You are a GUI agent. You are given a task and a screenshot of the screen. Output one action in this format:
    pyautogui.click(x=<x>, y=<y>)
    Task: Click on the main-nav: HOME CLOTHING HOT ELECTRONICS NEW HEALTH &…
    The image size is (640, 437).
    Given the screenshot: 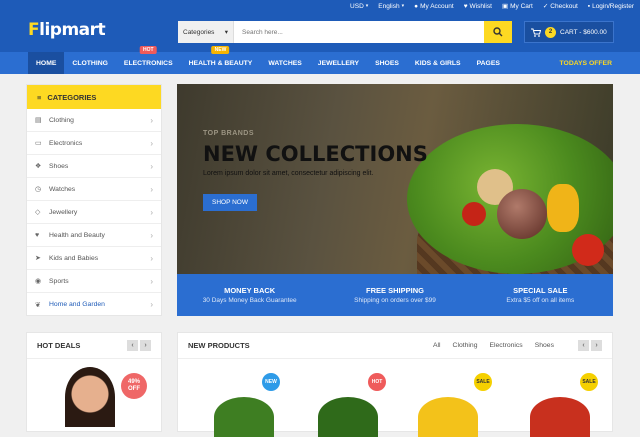 What is the action you would take?
    pyautogui.click(x=320, y=60)
    